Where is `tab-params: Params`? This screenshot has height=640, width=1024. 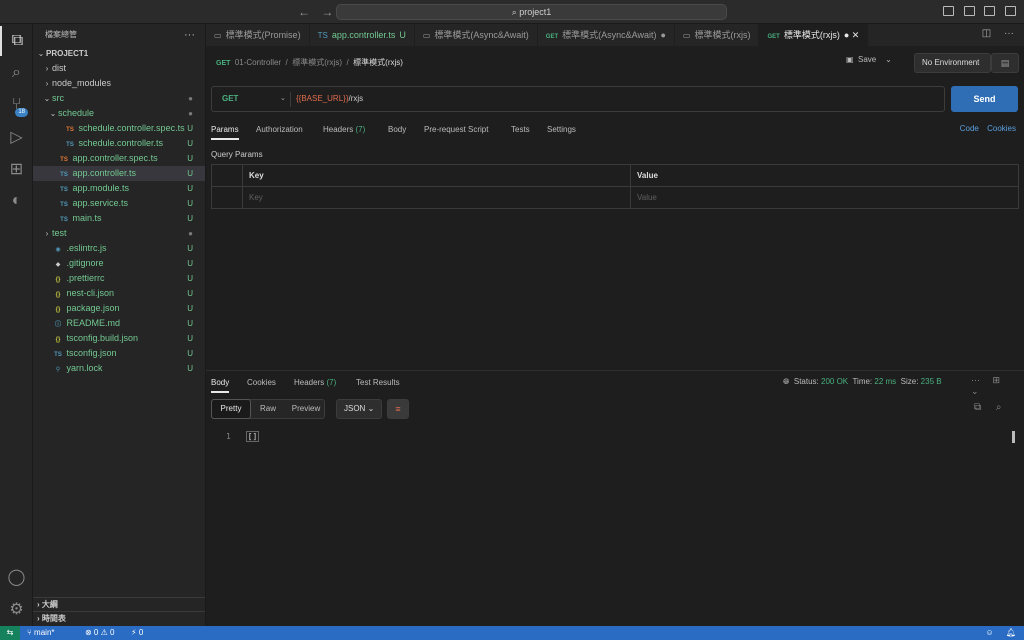
tab-params: Params is located at coordinates (225, 132).